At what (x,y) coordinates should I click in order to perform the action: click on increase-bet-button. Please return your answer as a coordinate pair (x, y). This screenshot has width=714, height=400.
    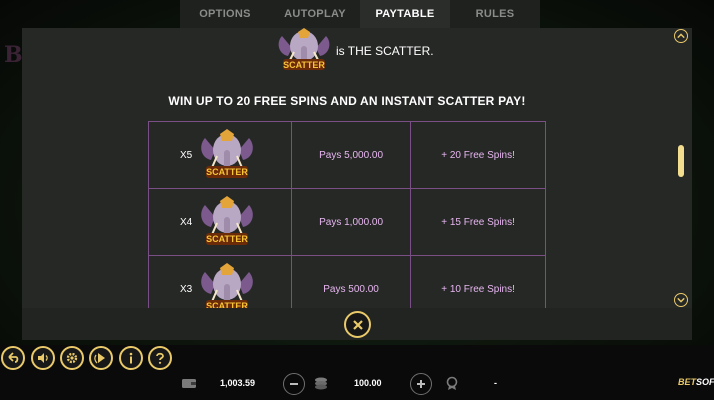
    Looking at the image, I should click on (421, 384).